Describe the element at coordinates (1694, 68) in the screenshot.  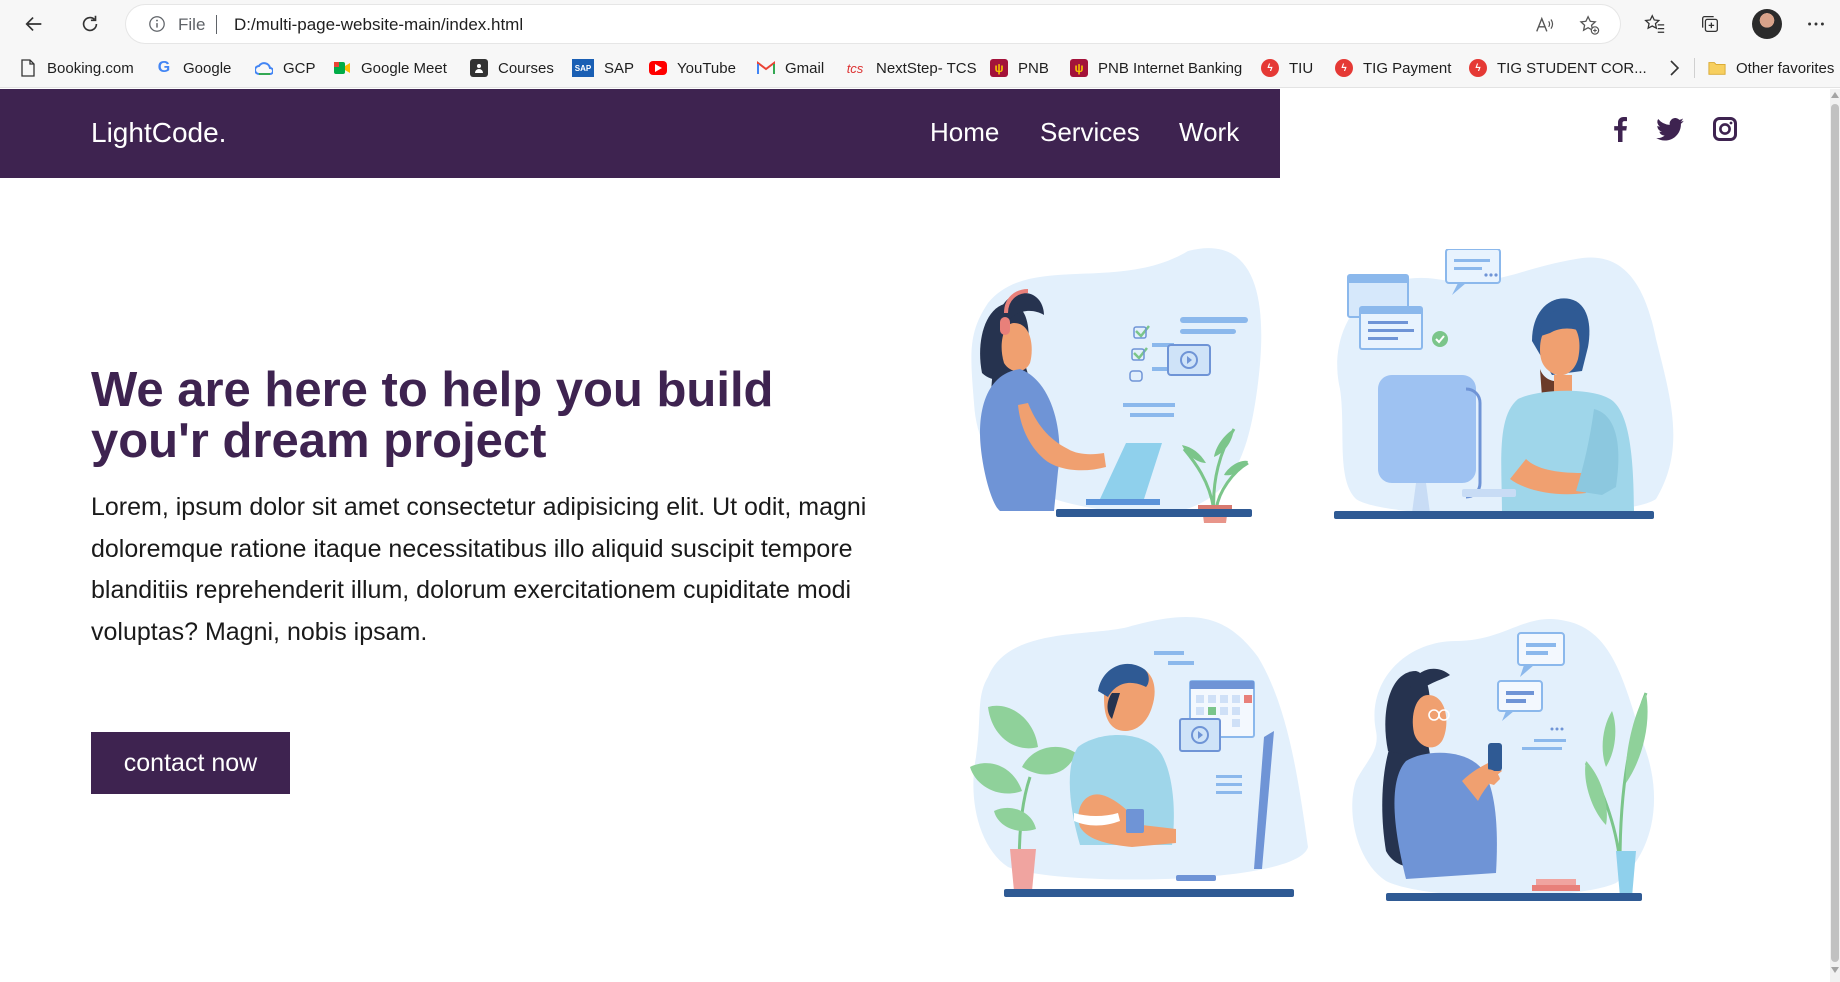
I see `bookmarks-divider` at that location.